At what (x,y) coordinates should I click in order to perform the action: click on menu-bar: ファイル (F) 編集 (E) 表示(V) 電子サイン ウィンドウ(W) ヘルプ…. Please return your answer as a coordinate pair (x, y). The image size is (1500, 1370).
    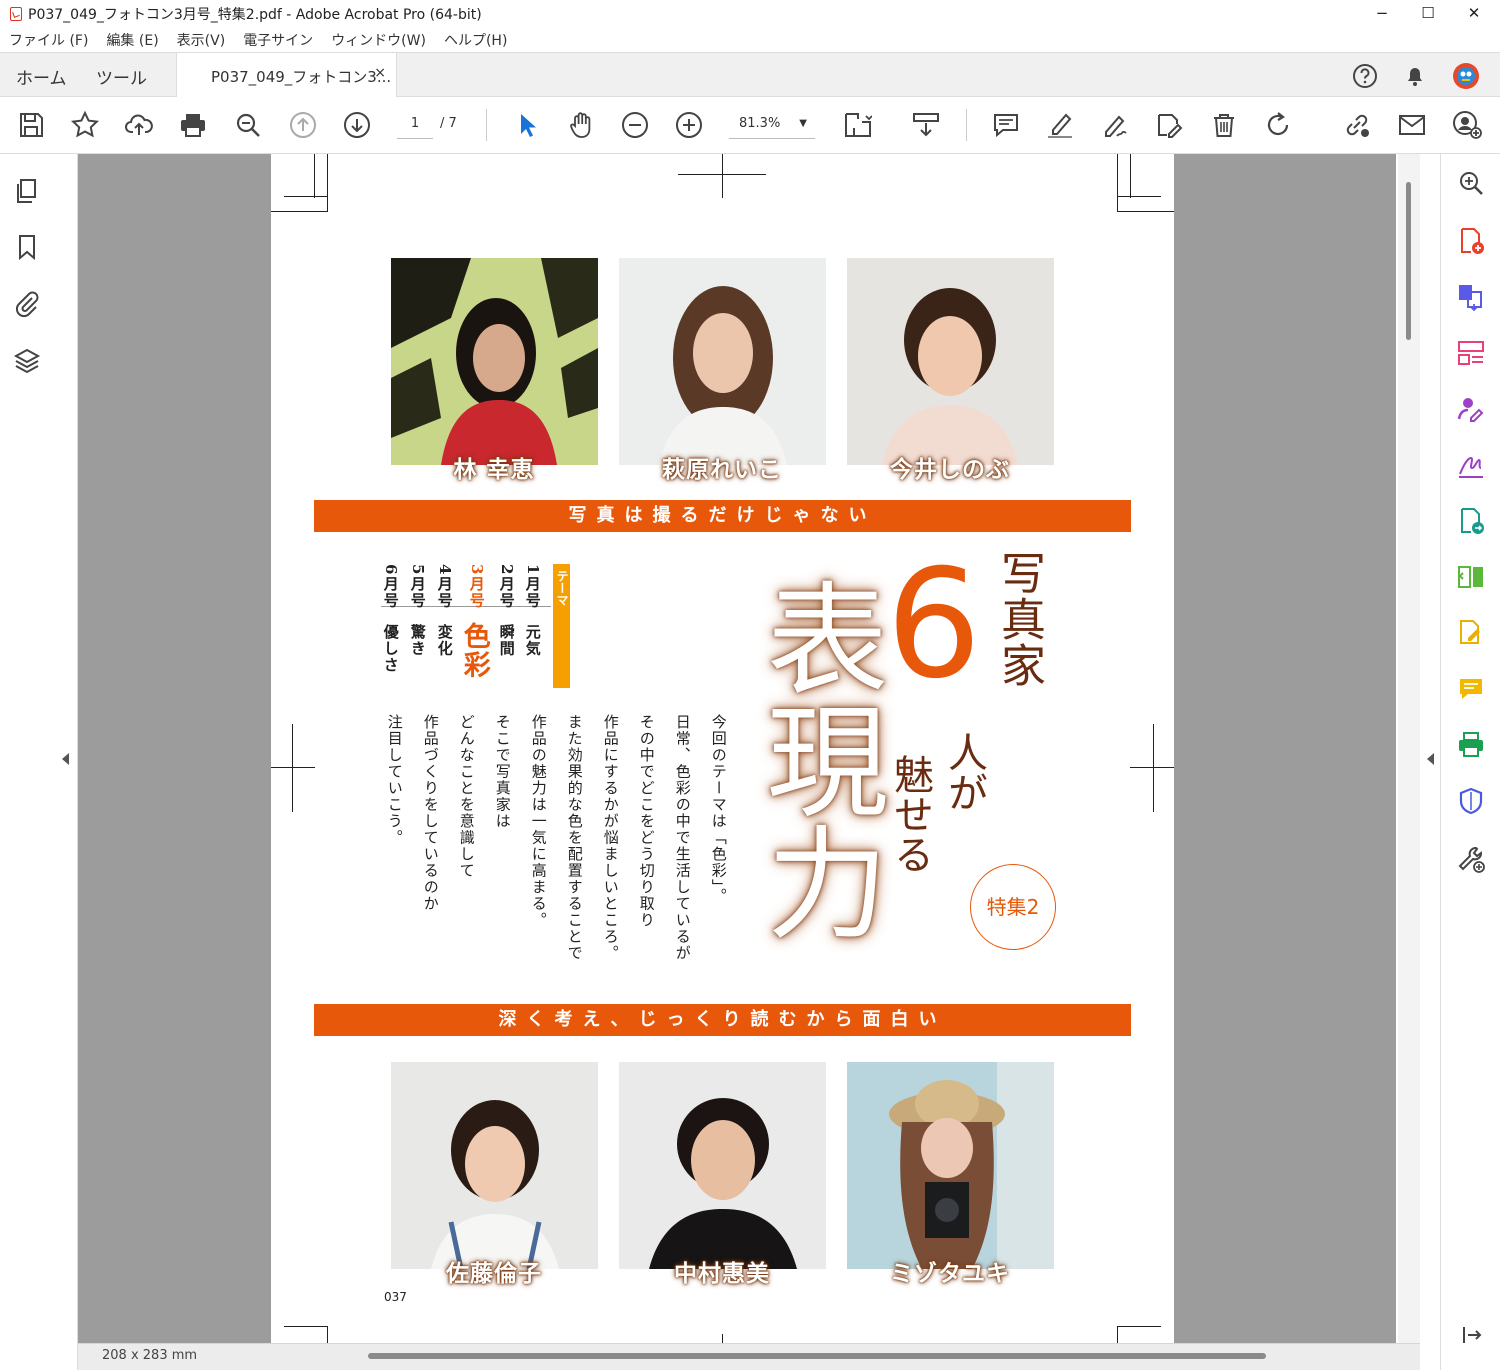
    Looking at the image, I should click on (750, 40).